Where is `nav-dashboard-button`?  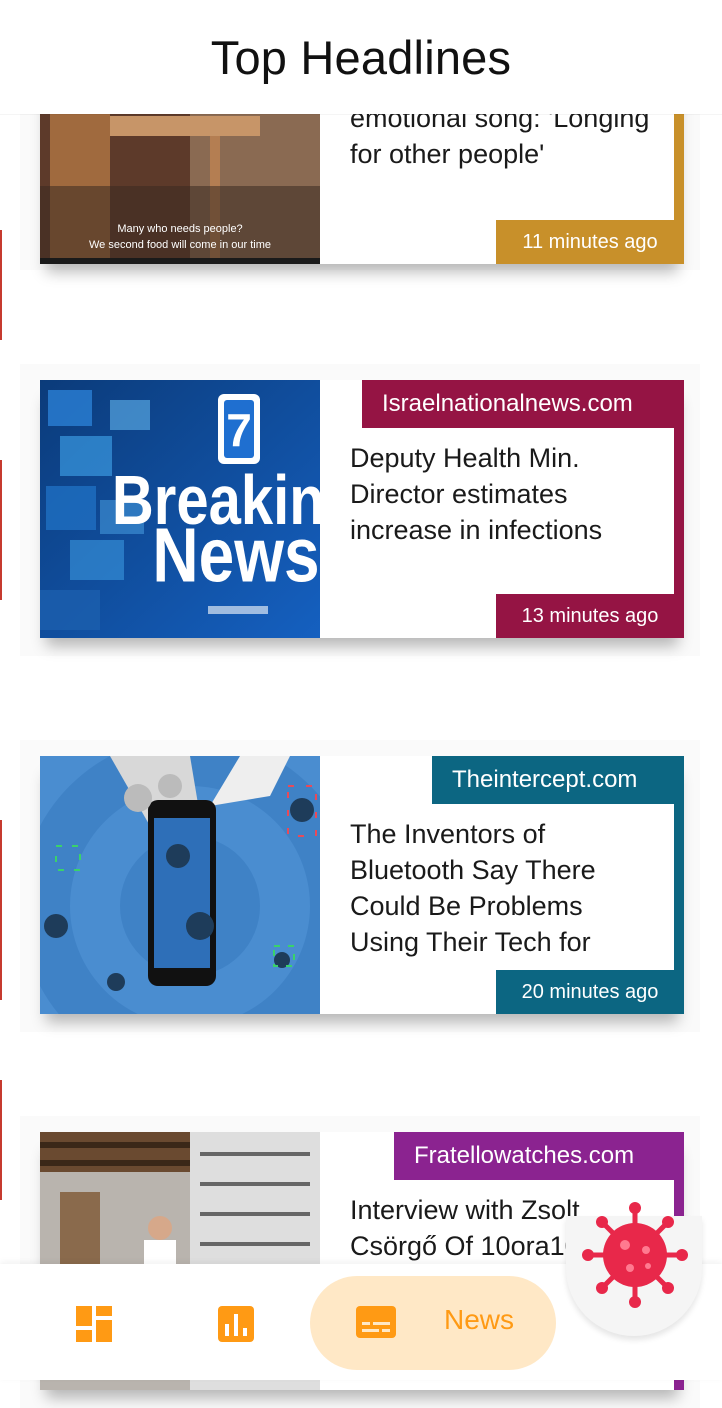 nav-dashboard-button is located at coordinates (94, 1324).